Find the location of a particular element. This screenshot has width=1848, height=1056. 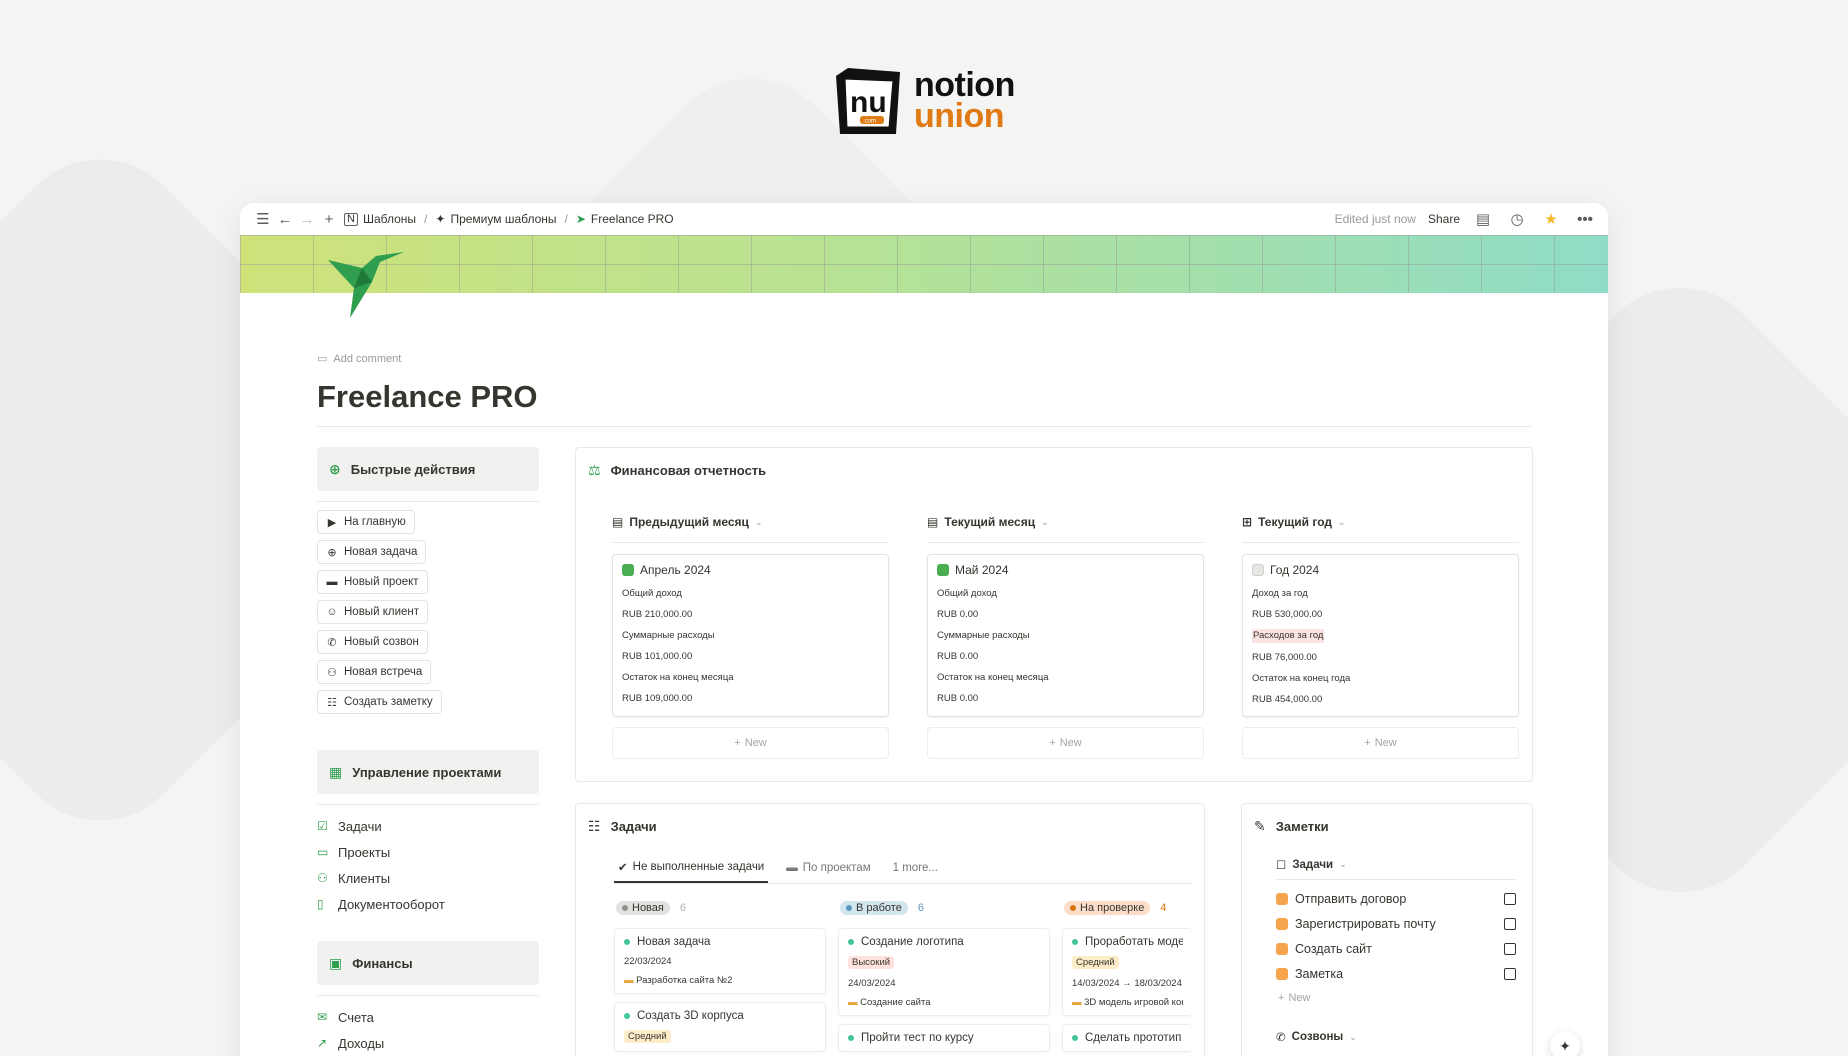

link-invoices: ✉ Счета is located at coordinates (428, 1017).